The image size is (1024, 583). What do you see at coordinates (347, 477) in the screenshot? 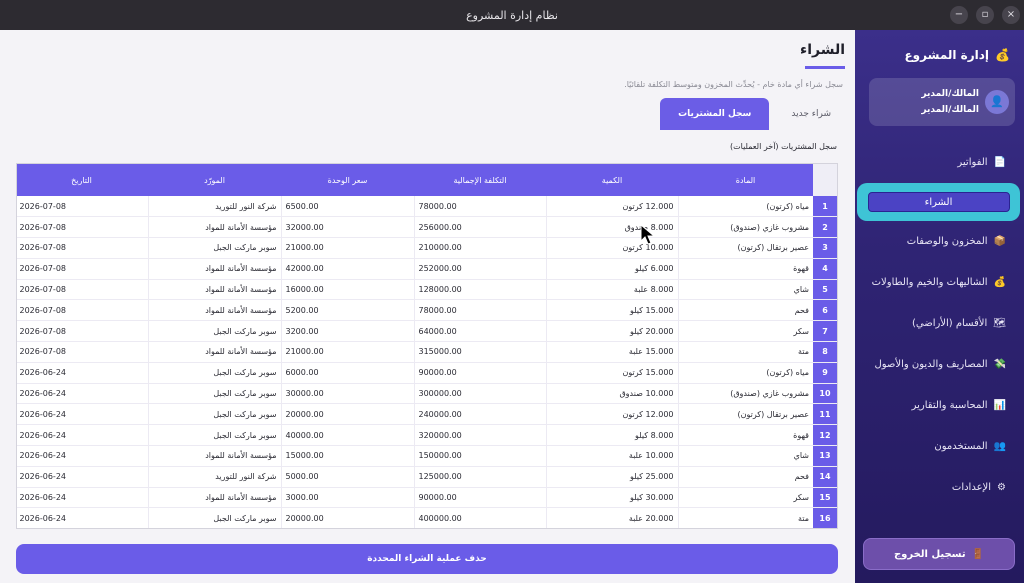
I see `cell-unit-price: 5000.00` at bounding box center [347, 477].